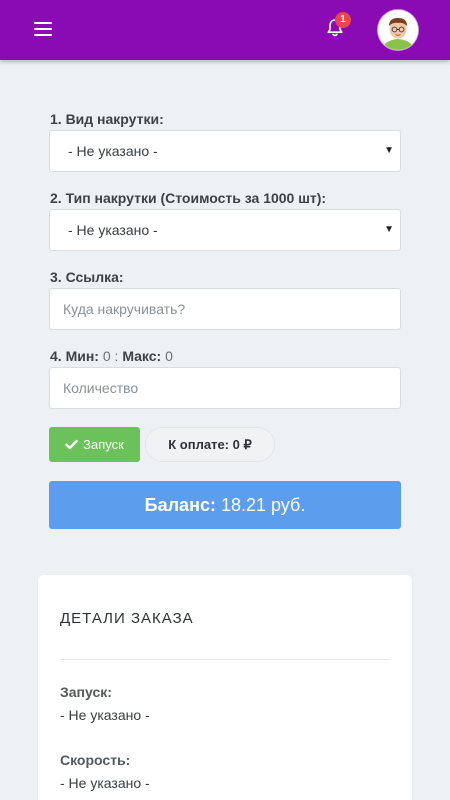  I want to click on detail-start-value: - Не указано -, so click(105, 715).